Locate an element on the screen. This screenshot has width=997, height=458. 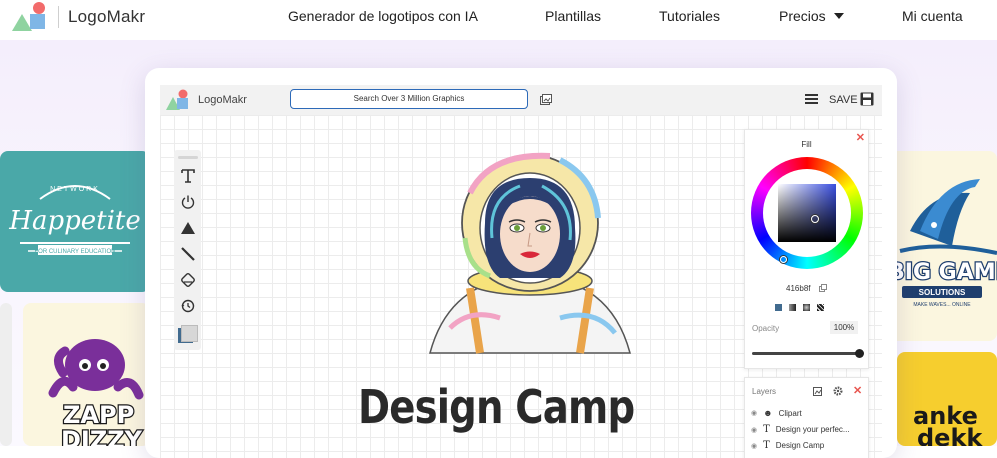
eraser-icon is located at coordinates (187, 280).